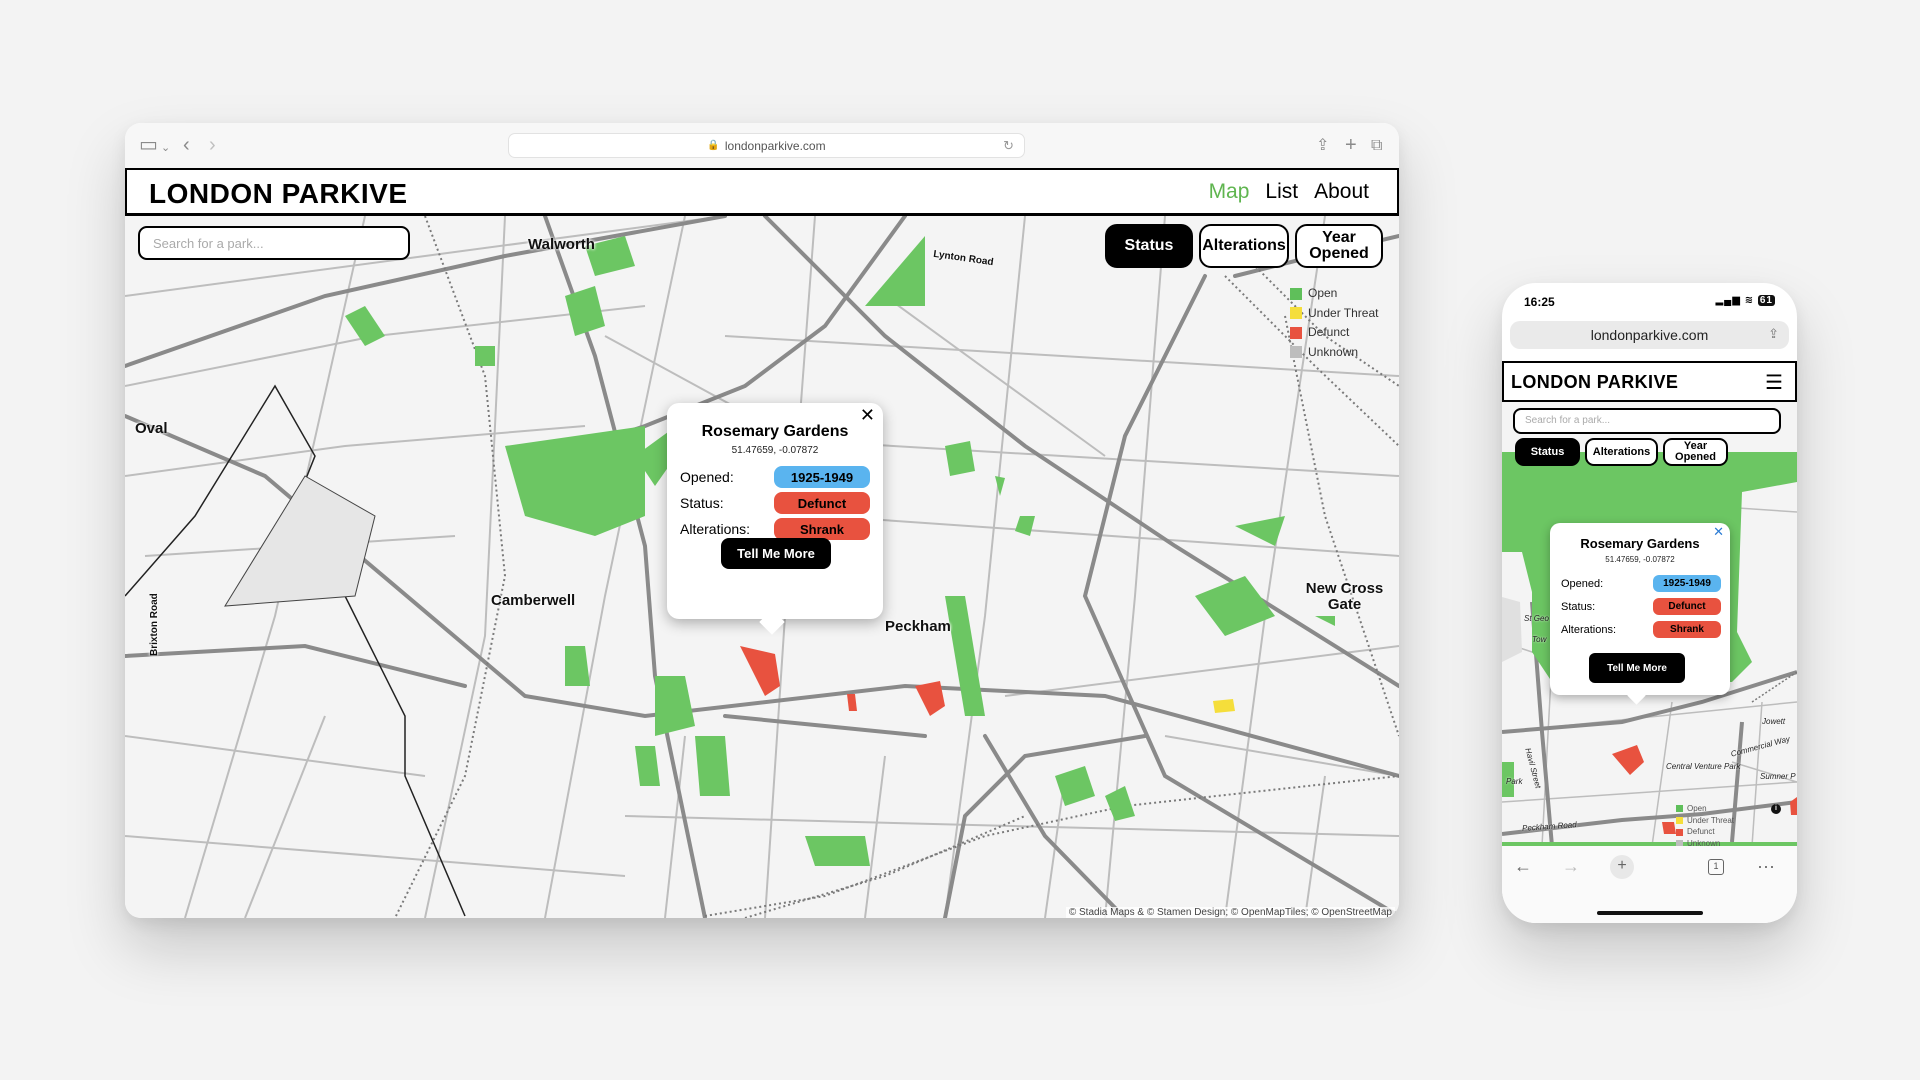  Describe the element at coordinates (1281, 192) in the screenshot. I see `nav-list: List` at that location.